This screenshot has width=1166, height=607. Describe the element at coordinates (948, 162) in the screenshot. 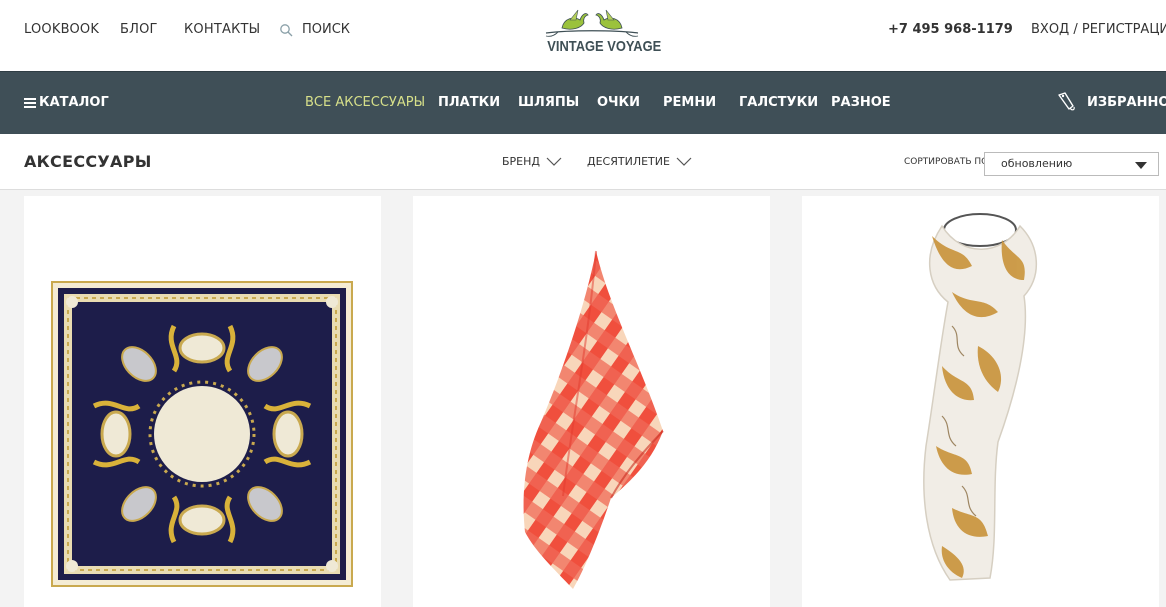

I see `sort-label: СОРТИРОВАТЬ ПО:` at that location.